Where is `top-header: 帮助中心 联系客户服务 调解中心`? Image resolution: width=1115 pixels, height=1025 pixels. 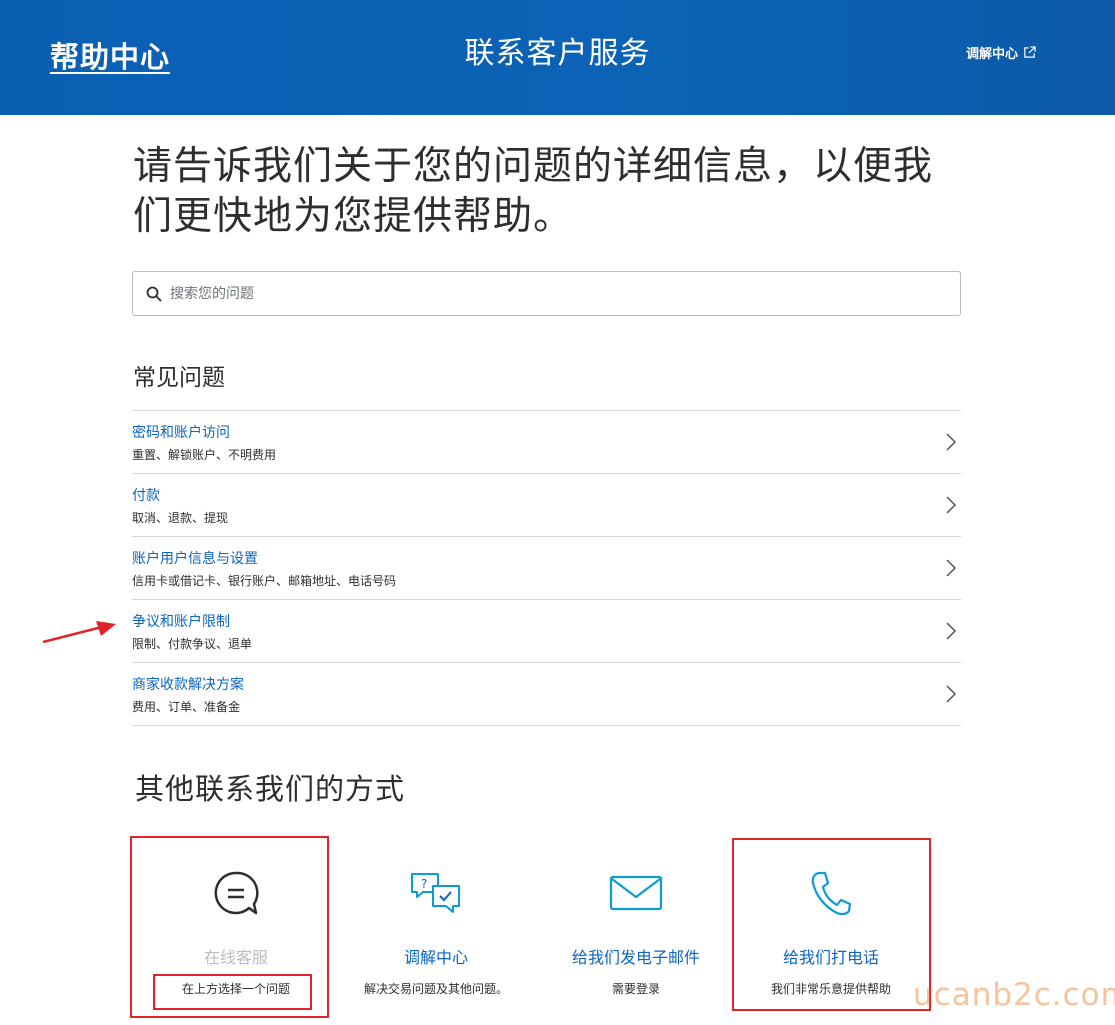 top-header: 帮助中心 联系客户服务 调解中心 is located at coordinates (557, 57).